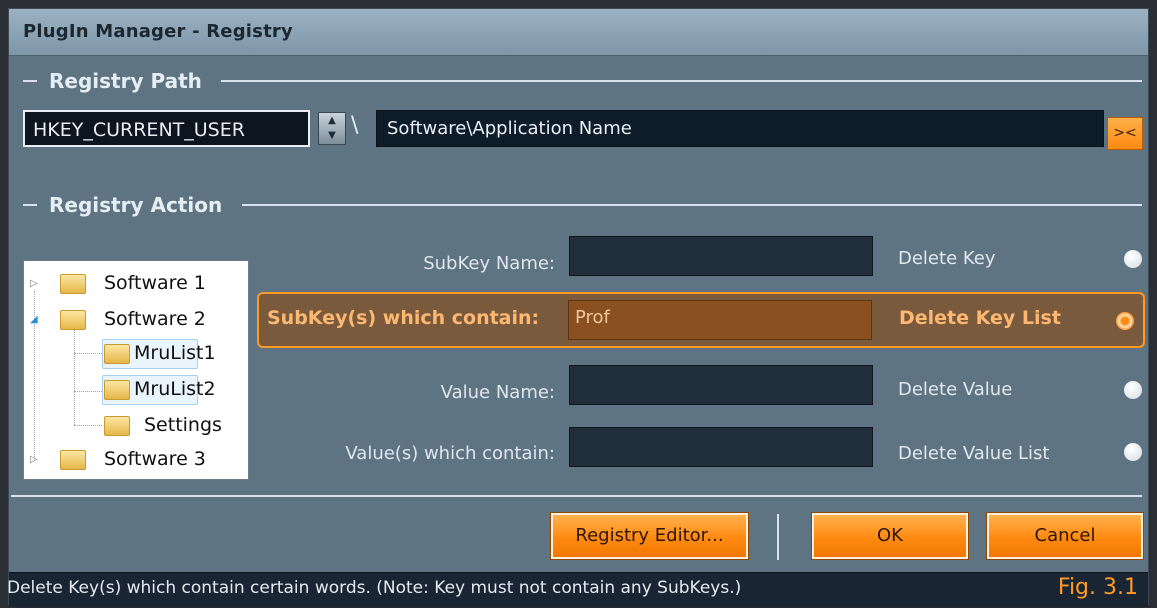  What do you see at coordinates (980, 318) in the screenshot?
I see `delete-key-list-label: Delete Key List` at bounding box center [980, 318].